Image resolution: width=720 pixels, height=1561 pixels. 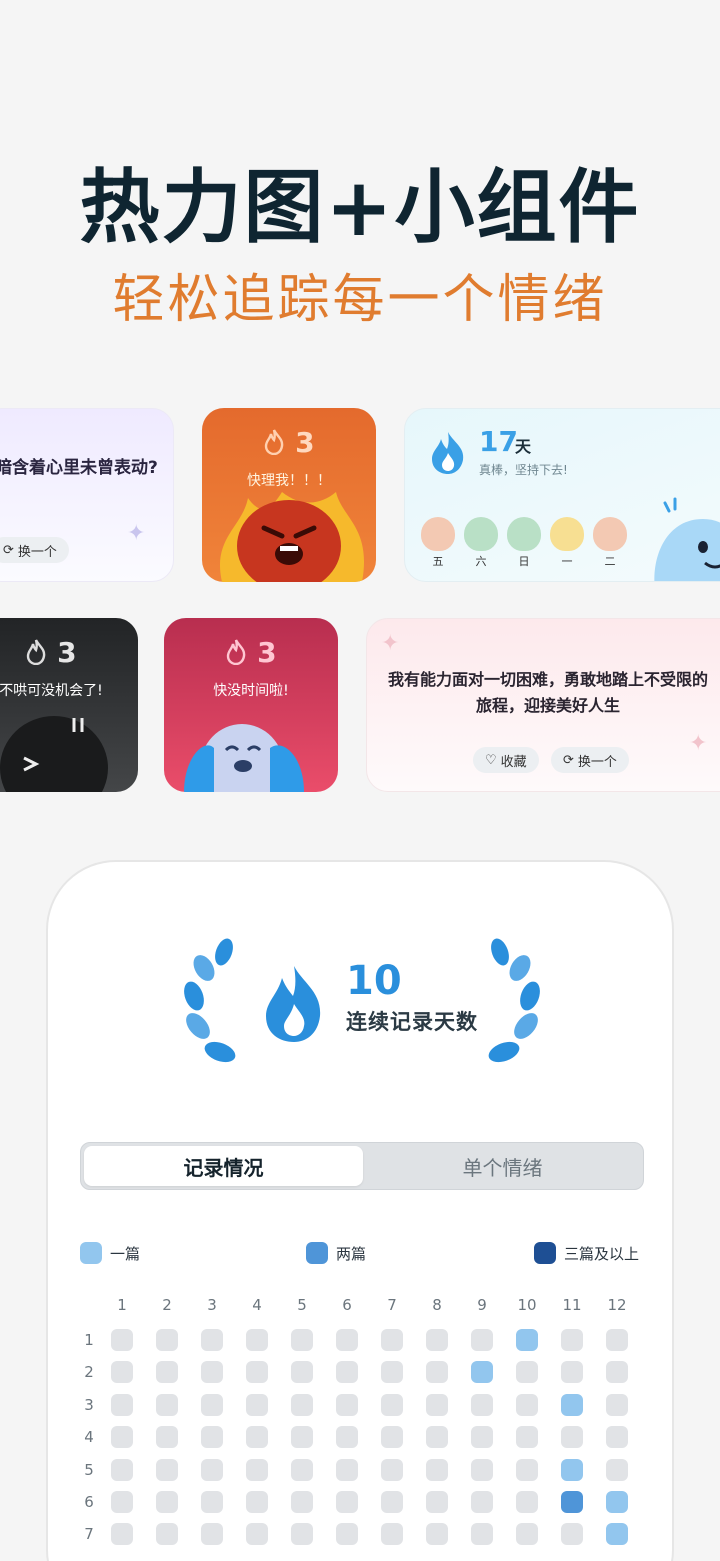 What do you see at coordinates (502, 1166) in the screenshot?
I see `tab-single-mood: 单个情绪` at bounding box center [502, 1166].